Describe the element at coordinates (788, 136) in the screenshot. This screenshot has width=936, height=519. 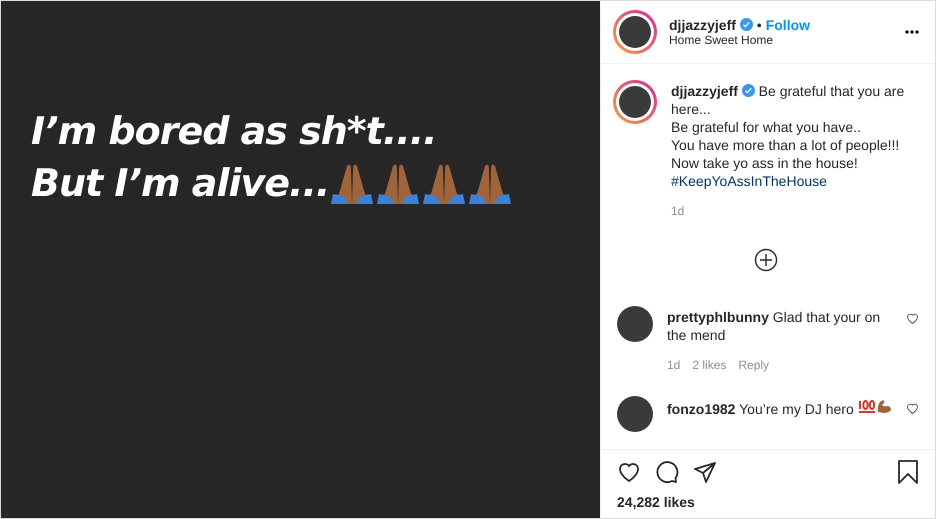
I see `caption-text: djjazzyjeff Be grateful that you are here... Be grateful for what you have.. You have more than a lot of people!!! Now take yo ass in the house! #KeepYoAssInTheHouse` at that location.